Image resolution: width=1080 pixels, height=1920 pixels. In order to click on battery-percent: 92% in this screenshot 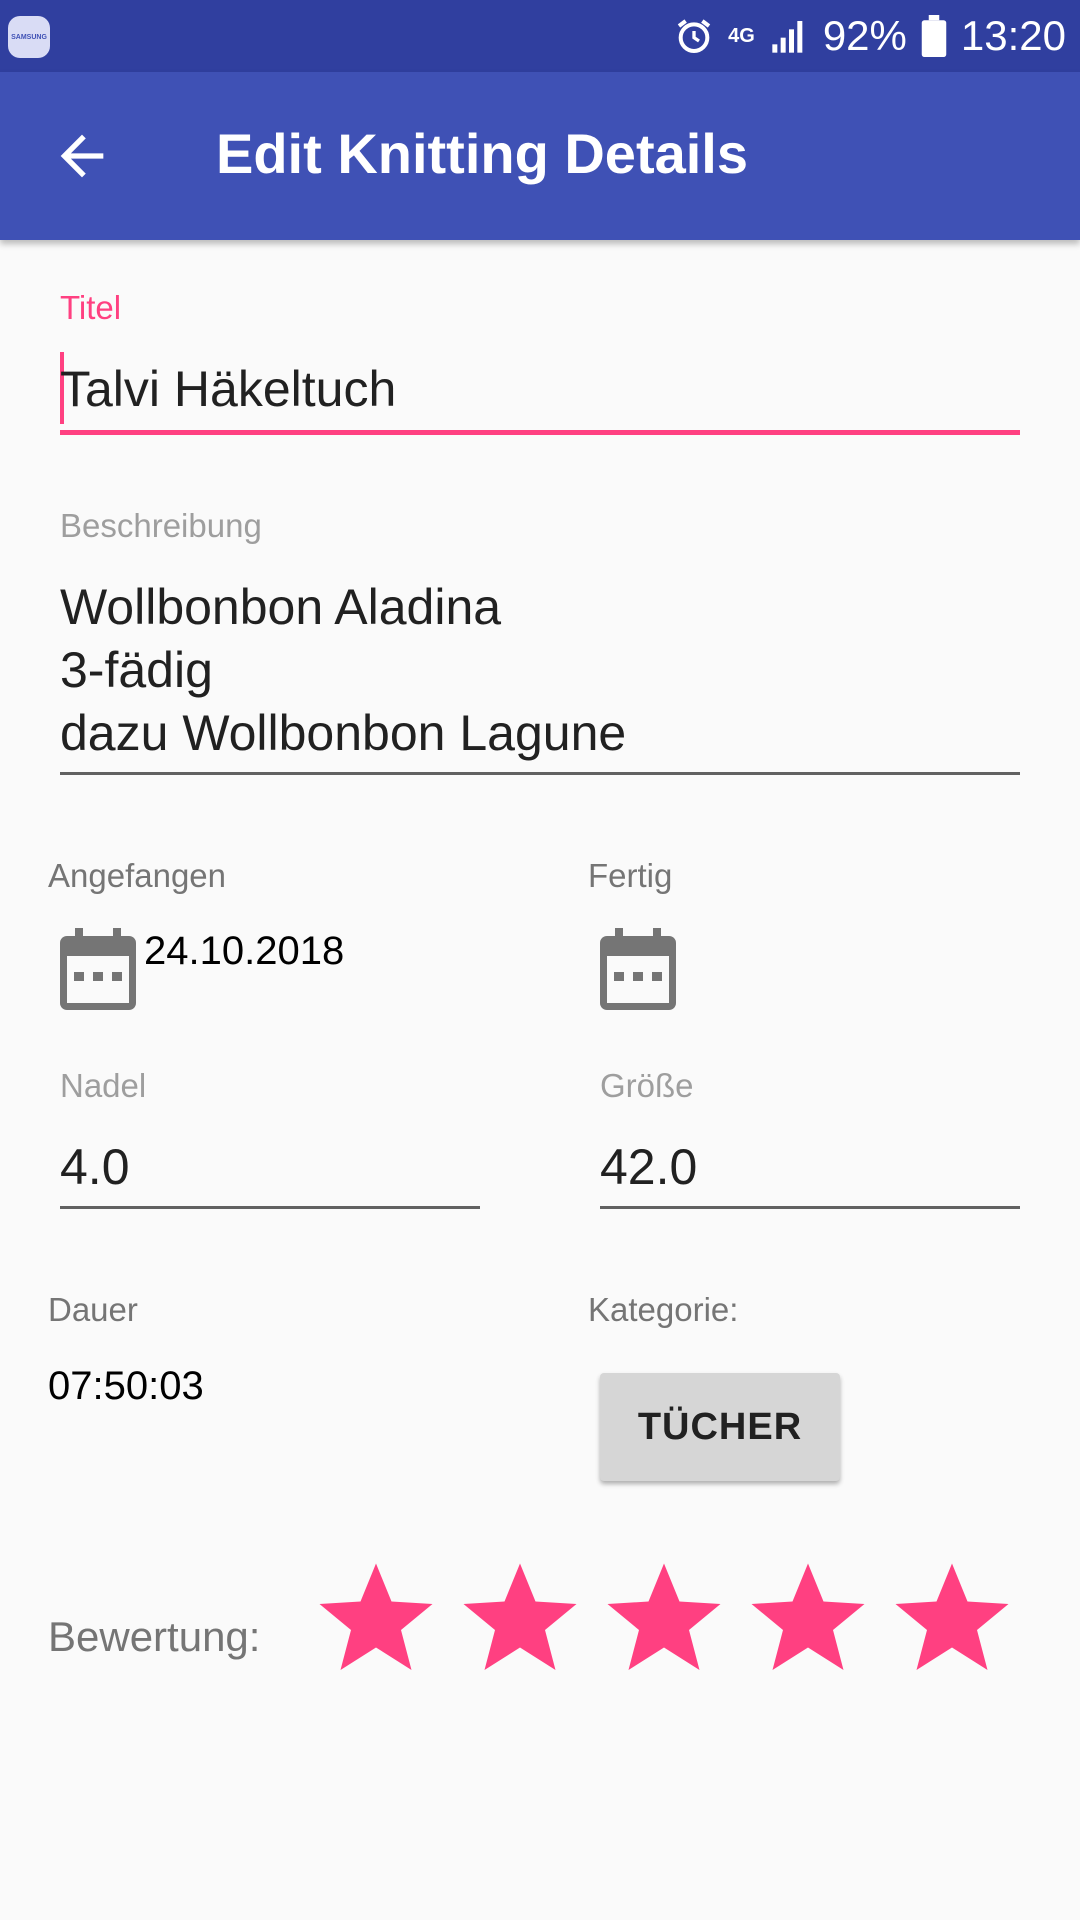, I will do `click(864, 35)`.